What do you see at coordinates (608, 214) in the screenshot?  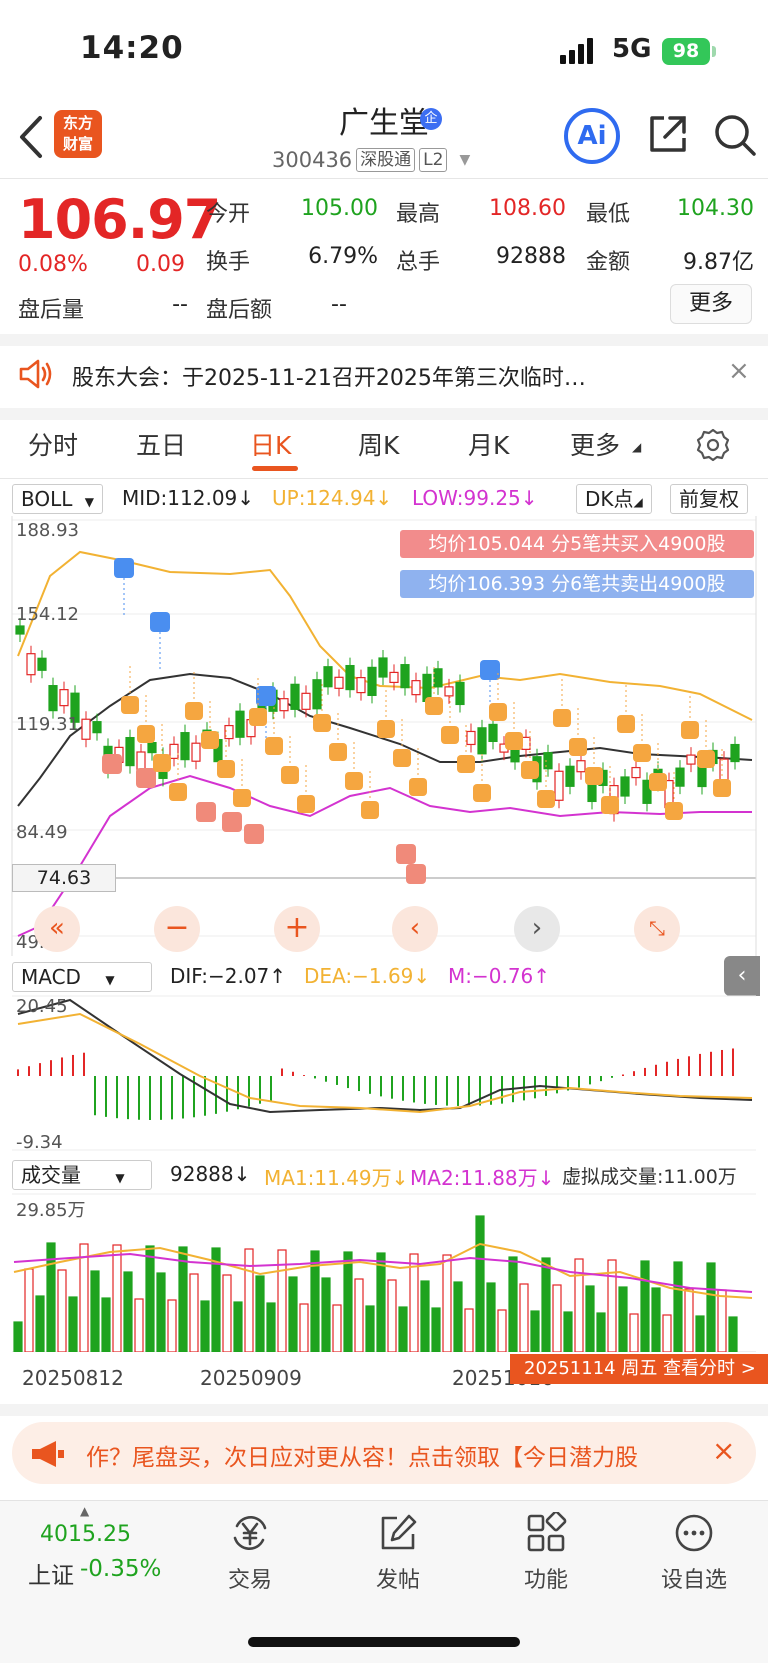 I see `low-label: 最低` at bounding box center [608, 214].